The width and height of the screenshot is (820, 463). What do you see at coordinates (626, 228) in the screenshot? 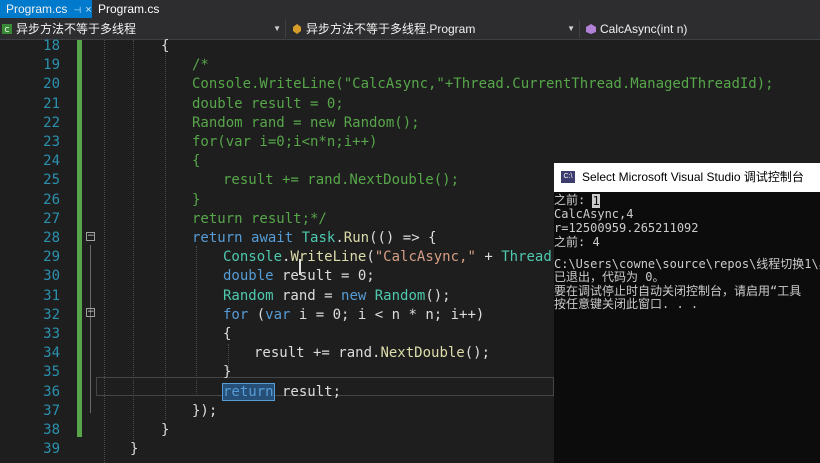
I see `console-line: r=12500959.265211092` at bounding box center [626, 228].